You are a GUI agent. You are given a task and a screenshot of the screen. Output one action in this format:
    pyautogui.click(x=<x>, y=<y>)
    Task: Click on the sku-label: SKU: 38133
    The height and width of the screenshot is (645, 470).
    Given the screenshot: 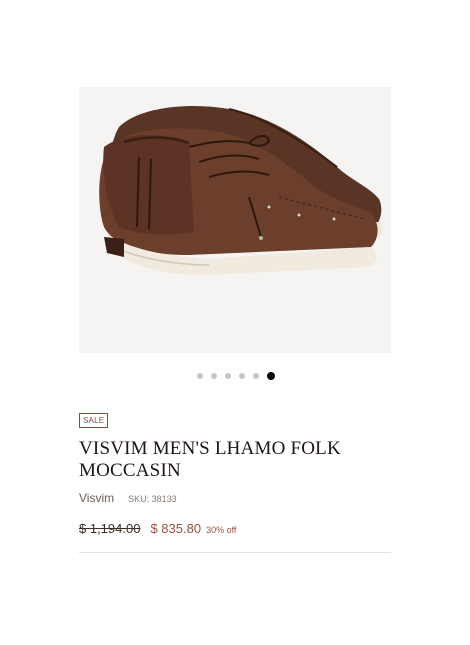 What is the action you would take?
    pyautogui.click(x=152, y=499)
    